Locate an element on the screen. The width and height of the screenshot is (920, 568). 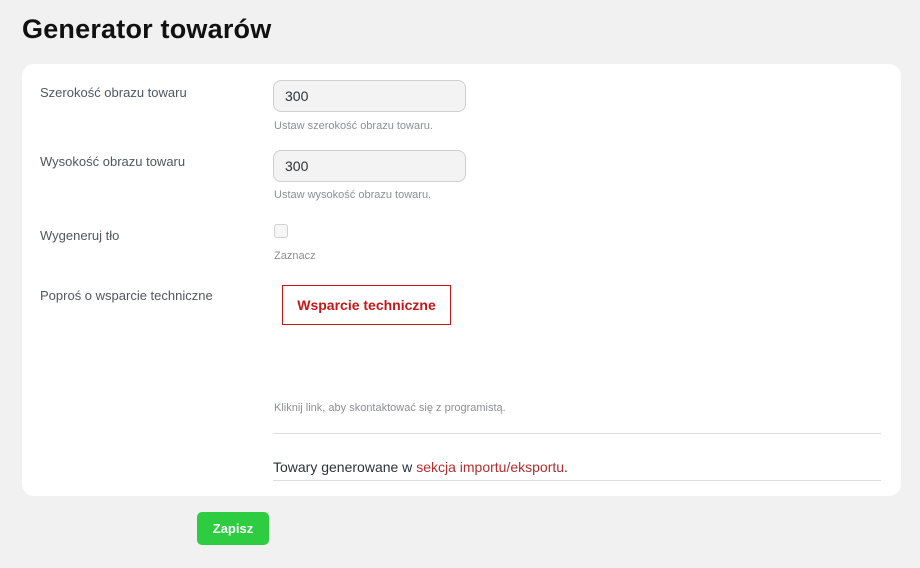
support-button: Wsparcie techniczne is located at coordinates (366, 305).